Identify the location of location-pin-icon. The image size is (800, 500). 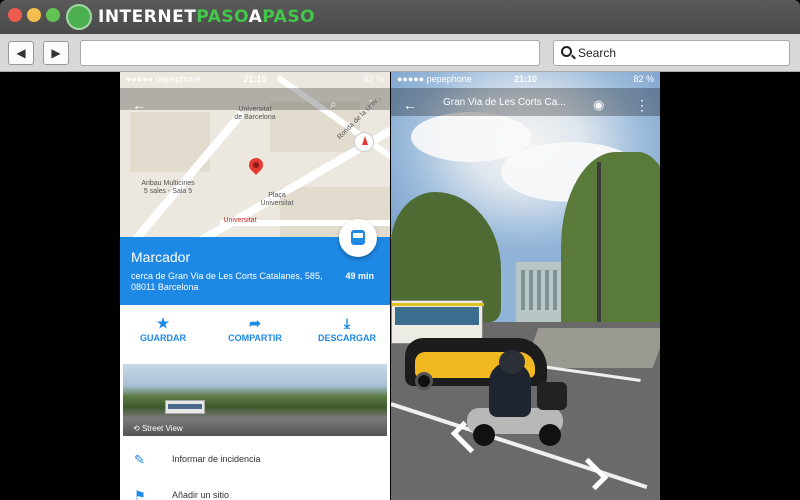
(256, 165).